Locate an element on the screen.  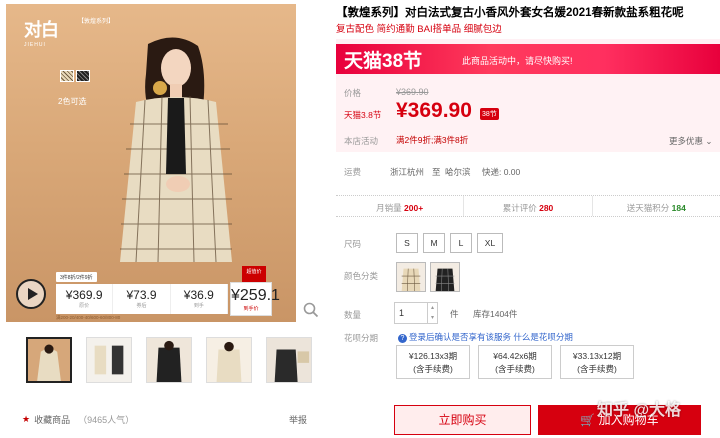
shipping-label: 运费 is located at coordinates (353, 172).